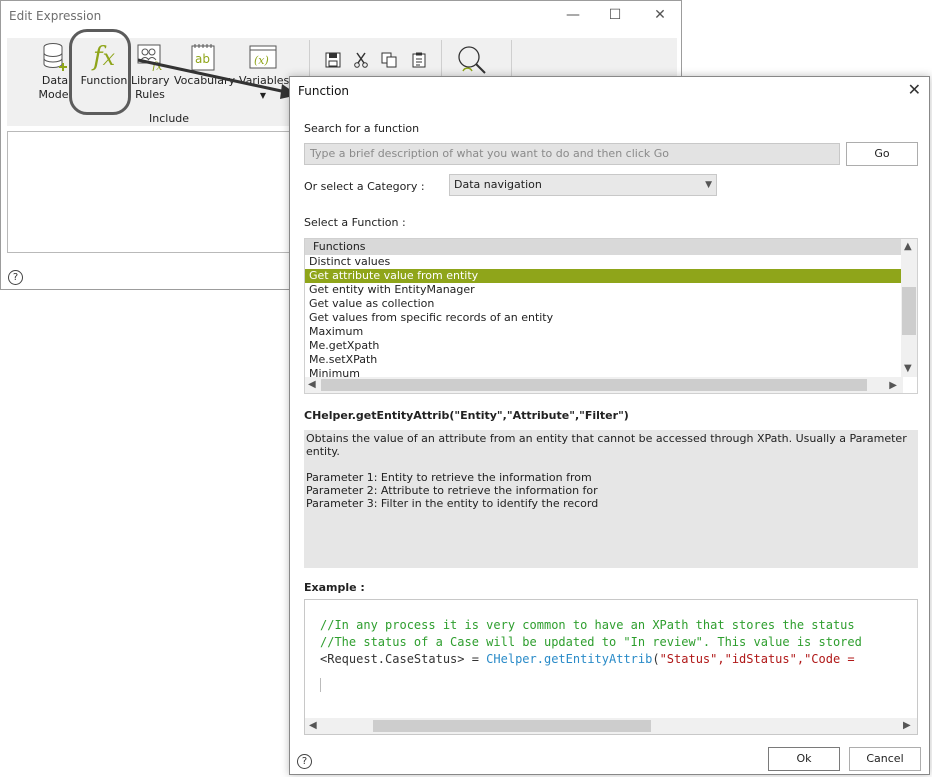 The height and width of the screenshot is (777, 932). I want to click on list-item-selected: Get attribute value from entity, so click(603, 276).